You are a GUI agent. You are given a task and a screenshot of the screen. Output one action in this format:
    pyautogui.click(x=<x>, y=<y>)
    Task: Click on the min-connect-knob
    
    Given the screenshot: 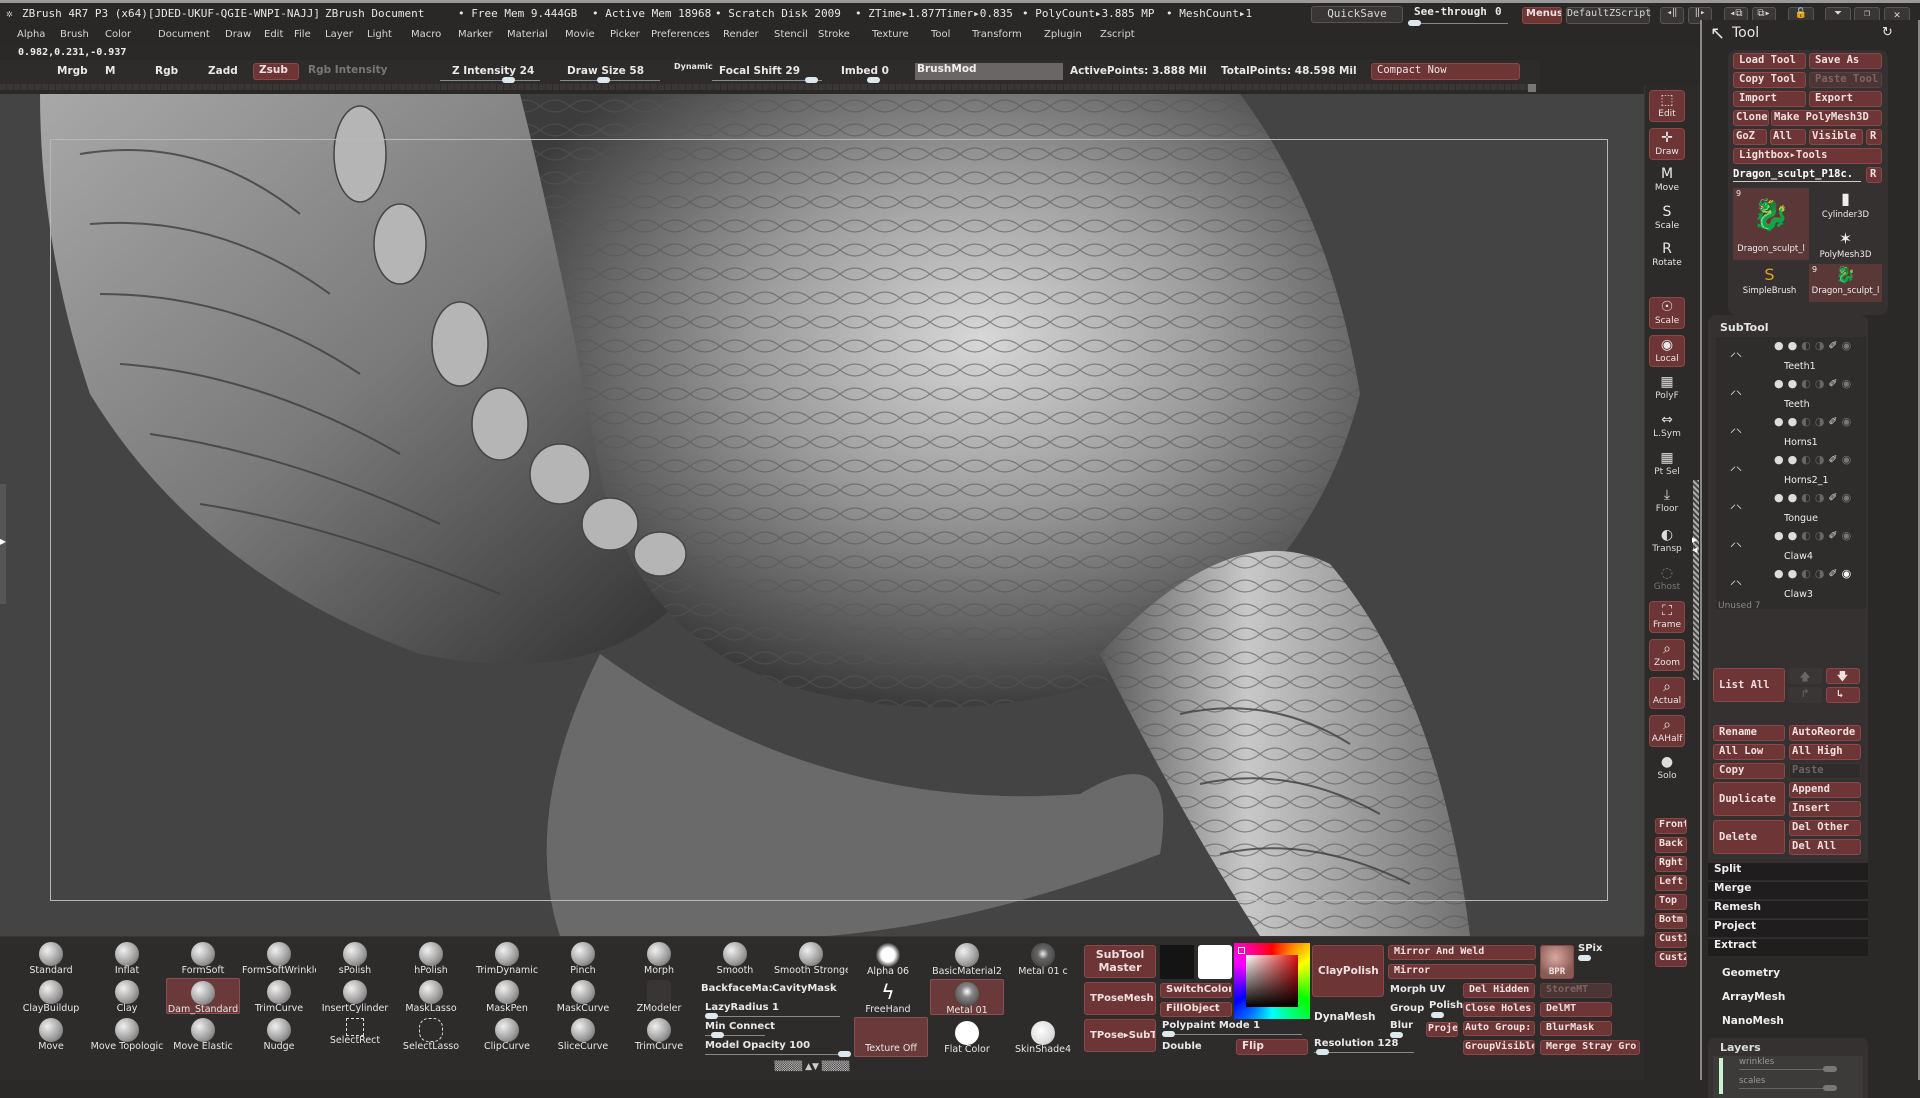 What is the action you would take?
    pyautogui.click(x=717, y=1035)
    